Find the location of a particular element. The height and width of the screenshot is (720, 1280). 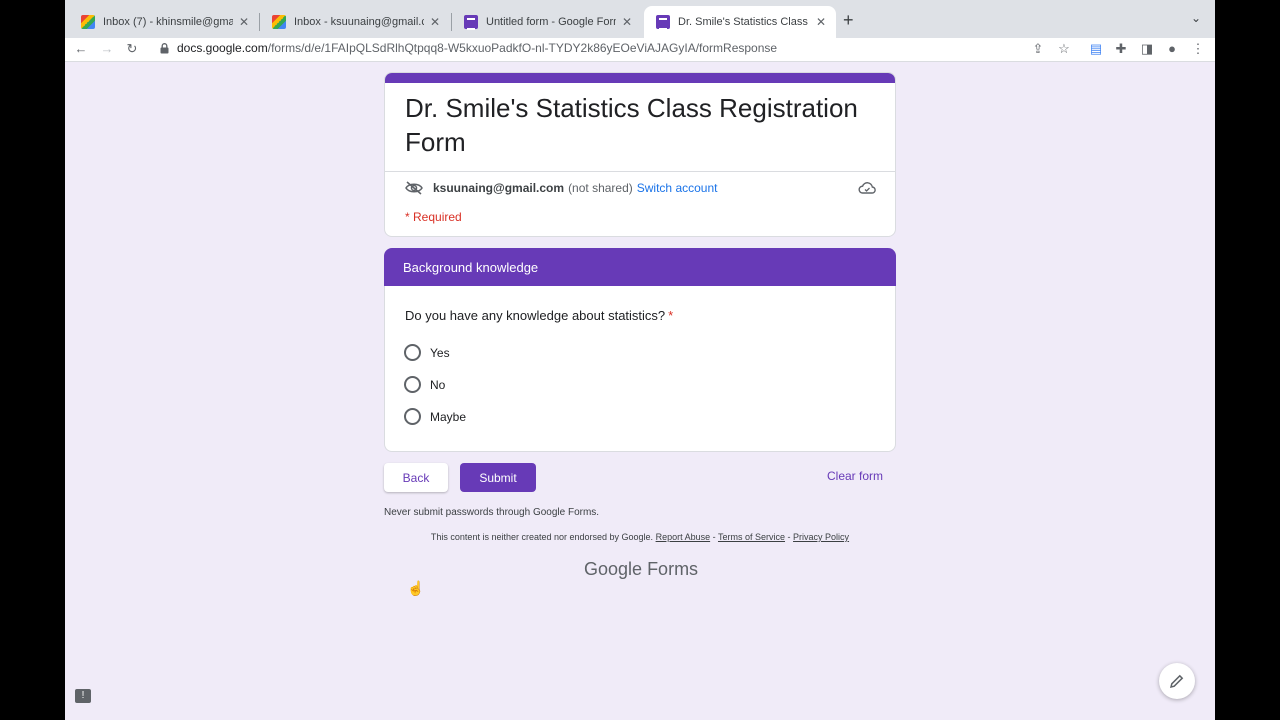

tab-registration-form: Dr. Smile's Statistics Class Re ✕ is located at coordinates (740, 22).